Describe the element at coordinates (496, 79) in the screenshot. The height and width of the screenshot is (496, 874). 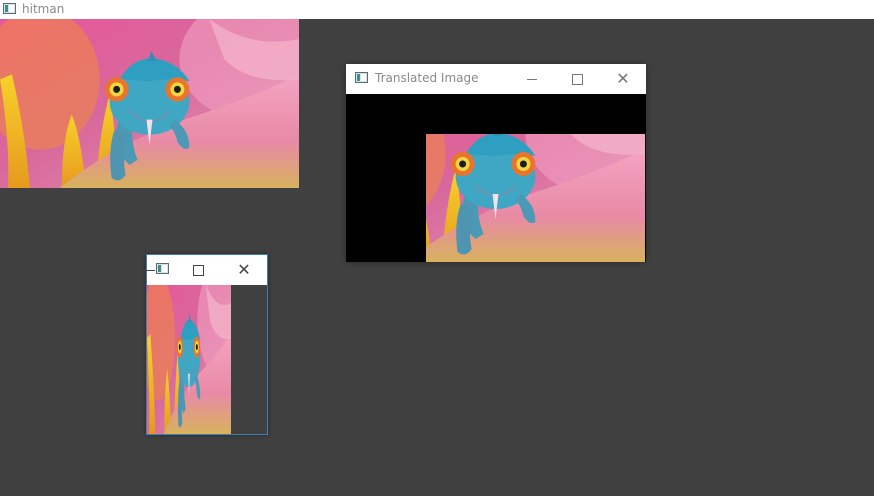
I see `translated-window-titlebar: Translated Image ✕` at that location.